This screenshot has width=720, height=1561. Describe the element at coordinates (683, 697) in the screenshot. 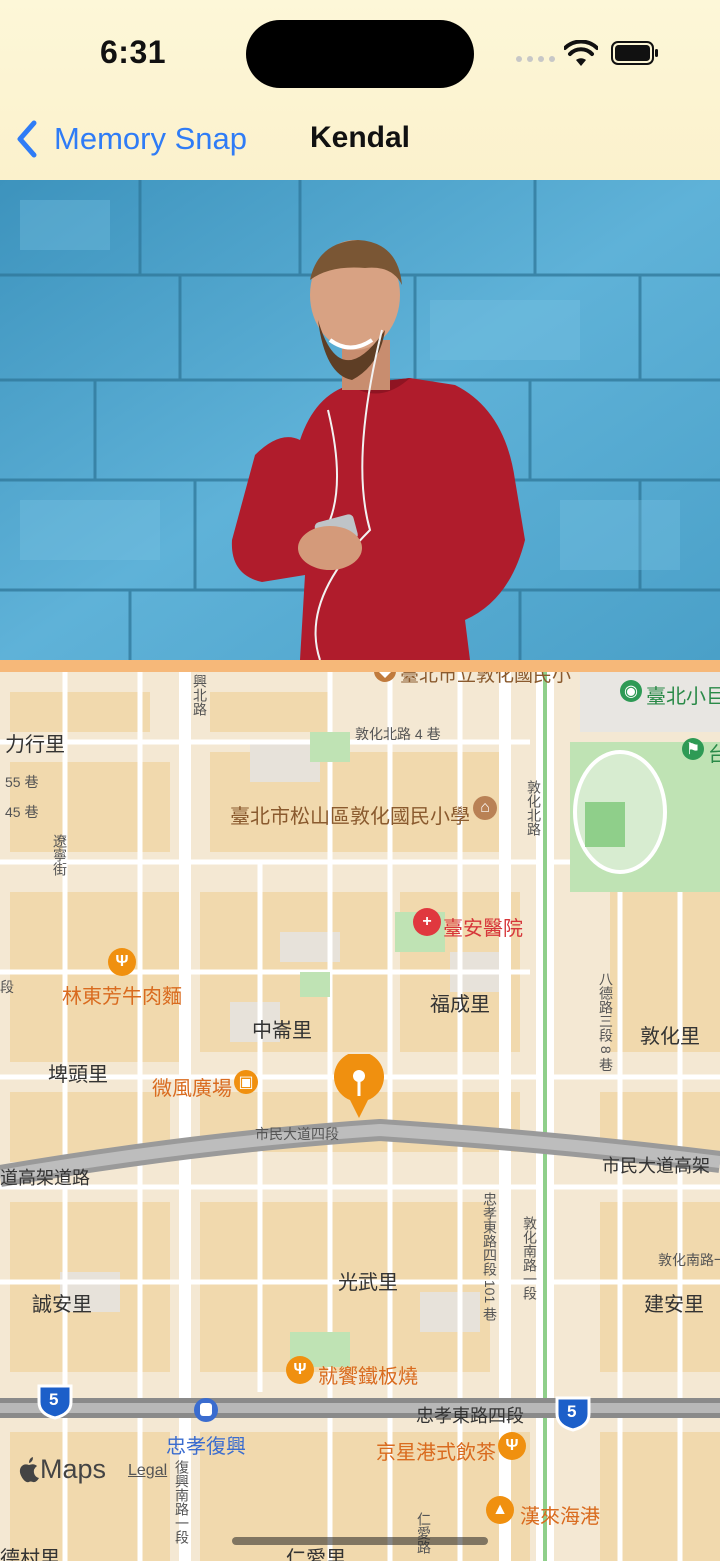

I see `poi-label: 臺北小巨` at that location.